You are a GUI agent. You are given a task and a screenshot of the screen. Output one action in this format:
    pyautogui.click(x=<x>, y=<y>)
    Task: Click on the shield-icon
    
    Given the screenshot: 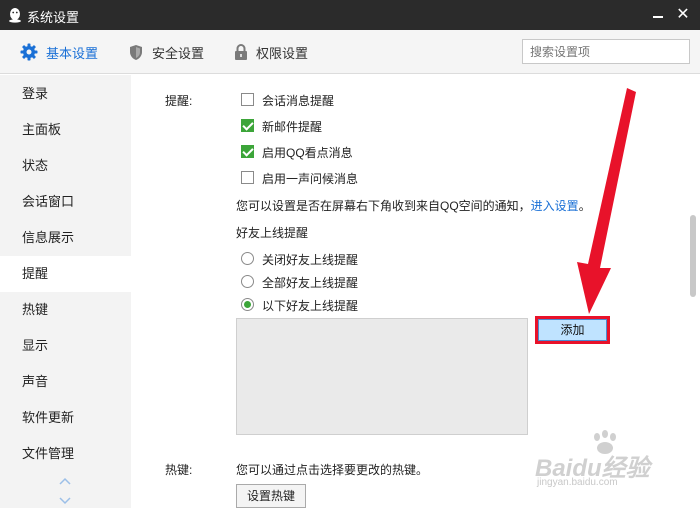 What is the action you would take?
    pyautogui.click(x=136, y=52)
    